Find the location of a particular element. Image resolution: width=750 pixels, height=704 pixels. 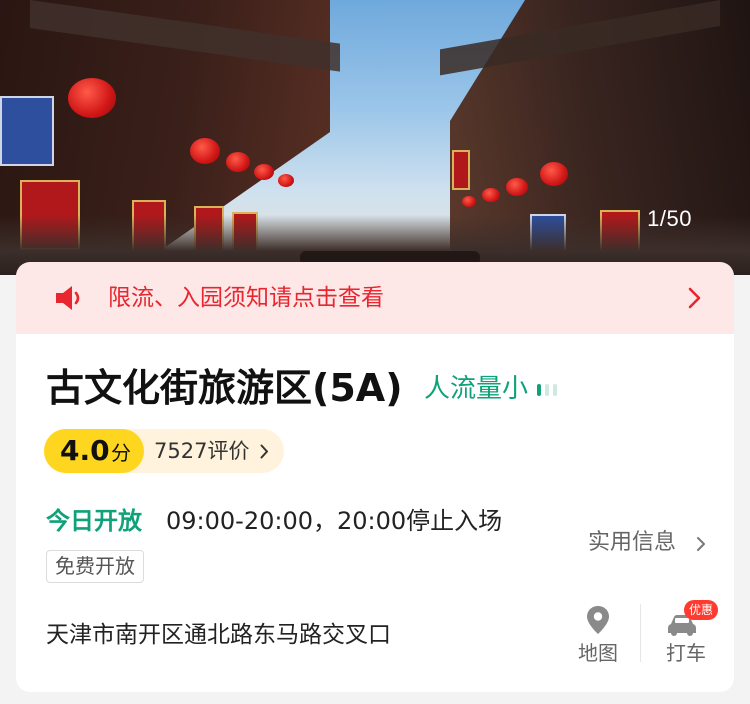

rating-score-badge: 4.0 分 is located at coordinates (94, 451).